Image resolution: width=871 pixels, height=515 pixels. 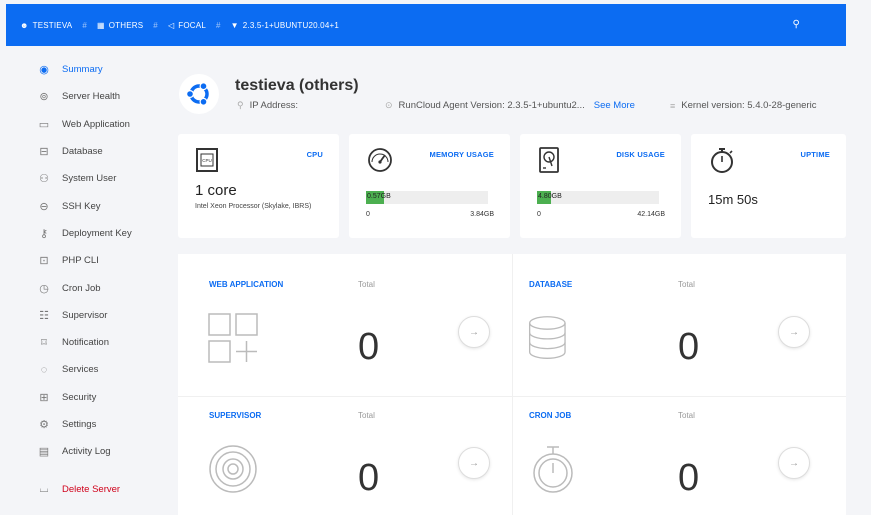 I want to click on cpu-title: CPU, so click(x=314, y=154).